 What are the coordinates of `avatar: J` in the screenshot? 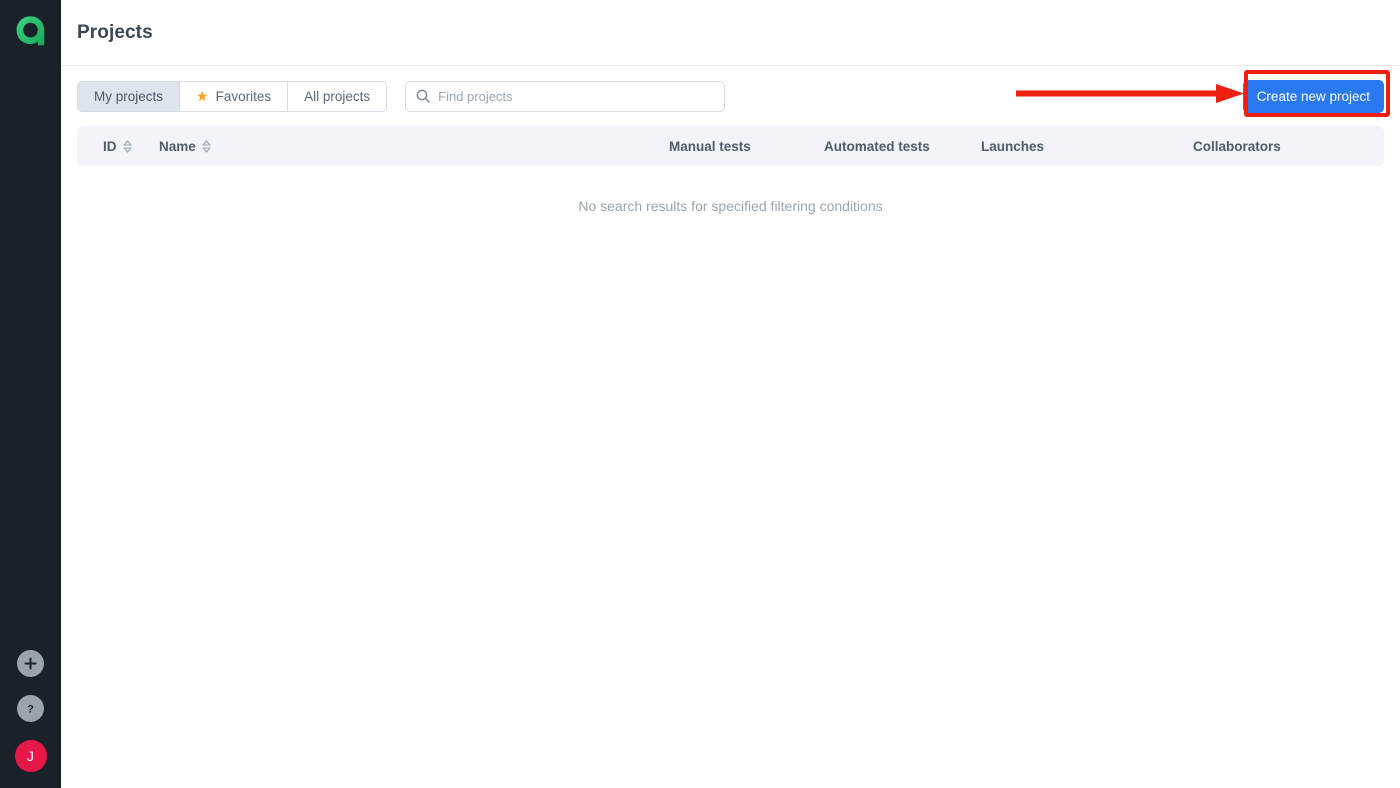 It's located at (30, 756).